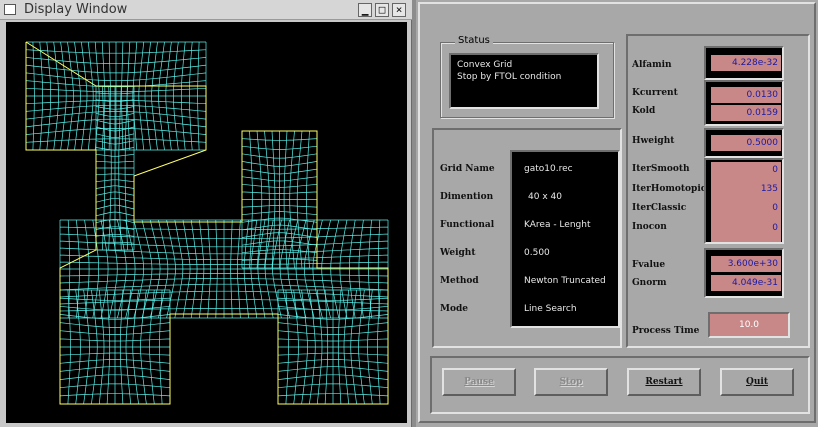  Describe the element at coordinates (744, 273) in the screenshot. I see `fvalue-box: 3.600e+30 4.049e-31` at that location.